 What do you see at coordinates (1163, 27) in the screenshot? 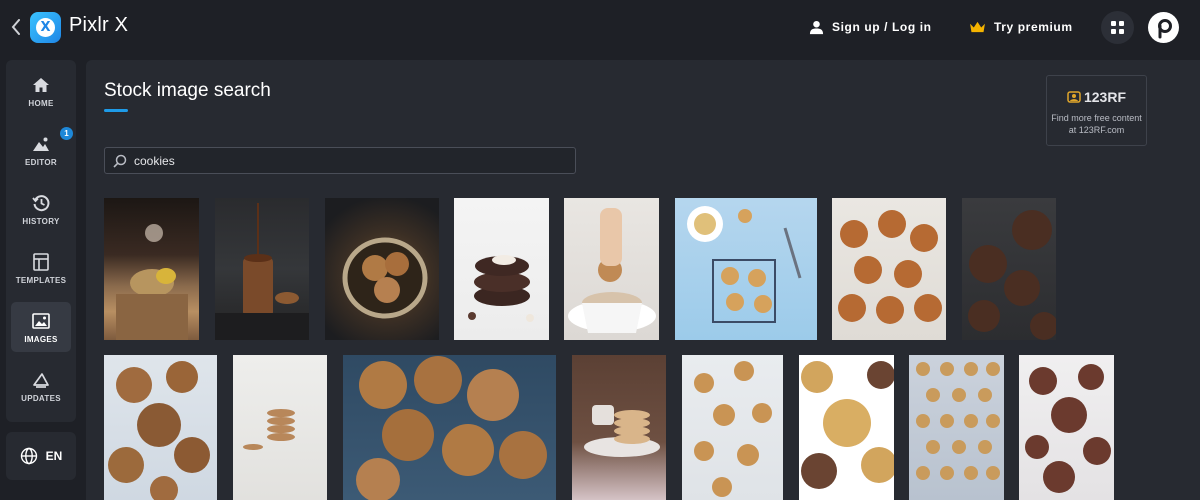
I see `pixlr-profile-icon` at bounding box center [1163, 27].